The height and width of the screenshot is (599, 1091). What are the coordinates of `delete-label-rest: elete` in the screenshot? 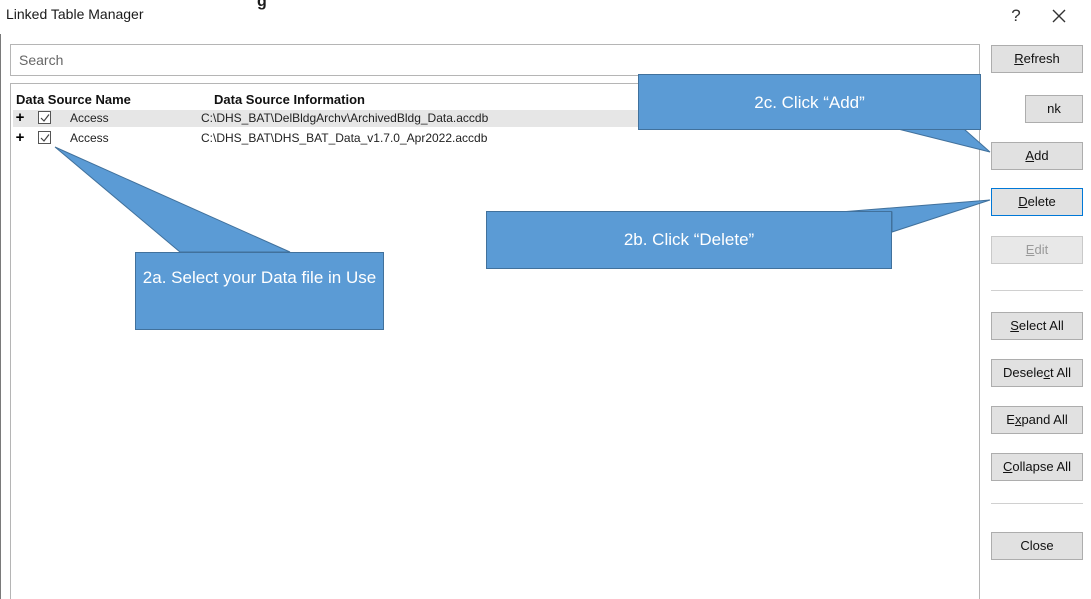 It's located at (1041, 201).